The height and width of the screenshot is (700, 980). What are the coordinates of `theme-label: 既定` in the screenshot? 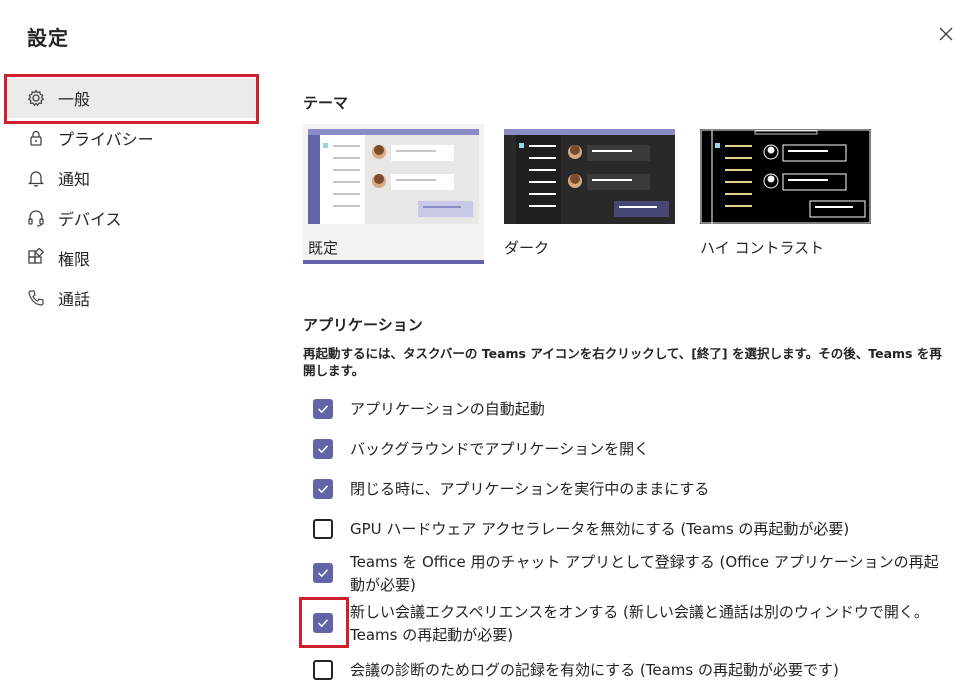 It's located at (323, 248).